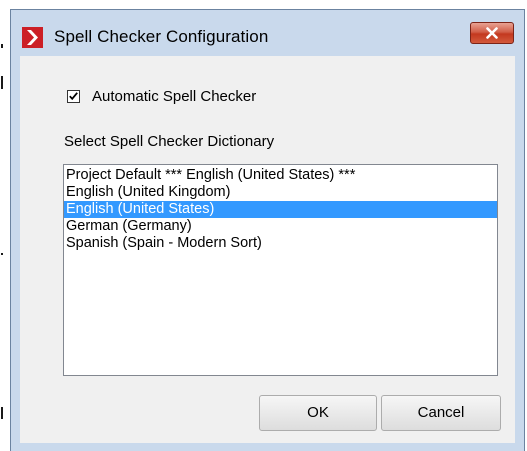 The height and width of the screenshot is (451, 527). What do you see at coordinates (161, 36) in the screenshot?
I see `window-title: Spell Checker Configuration` at bounding box center [161, 36].